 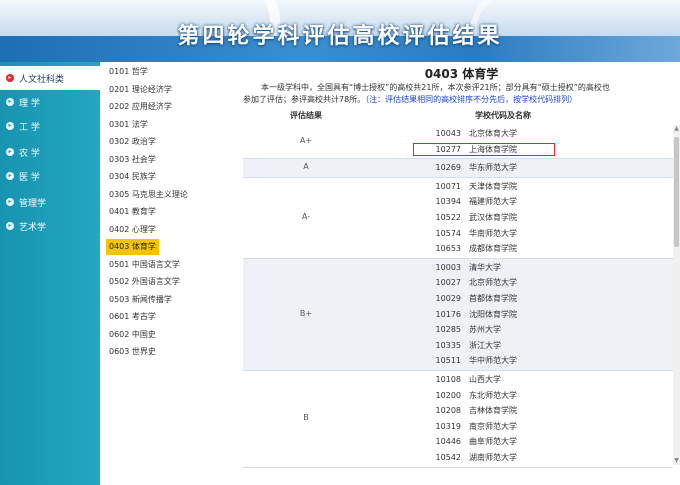 I want to click on sidebar-item-label: 医 学, so click(x=29, y=177).